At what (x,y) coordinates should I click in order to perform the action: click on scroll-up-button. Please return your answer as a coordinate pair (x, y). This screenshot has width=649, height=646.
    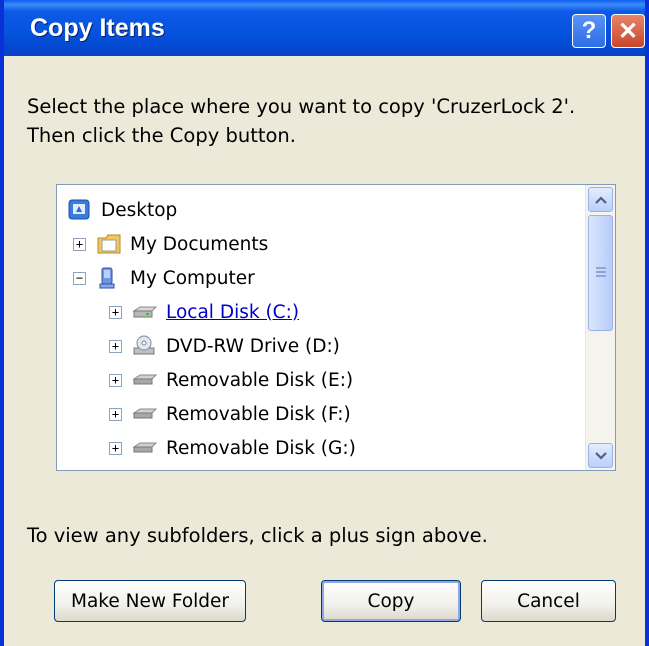
    Looking at the image, I should click on (600, 199).